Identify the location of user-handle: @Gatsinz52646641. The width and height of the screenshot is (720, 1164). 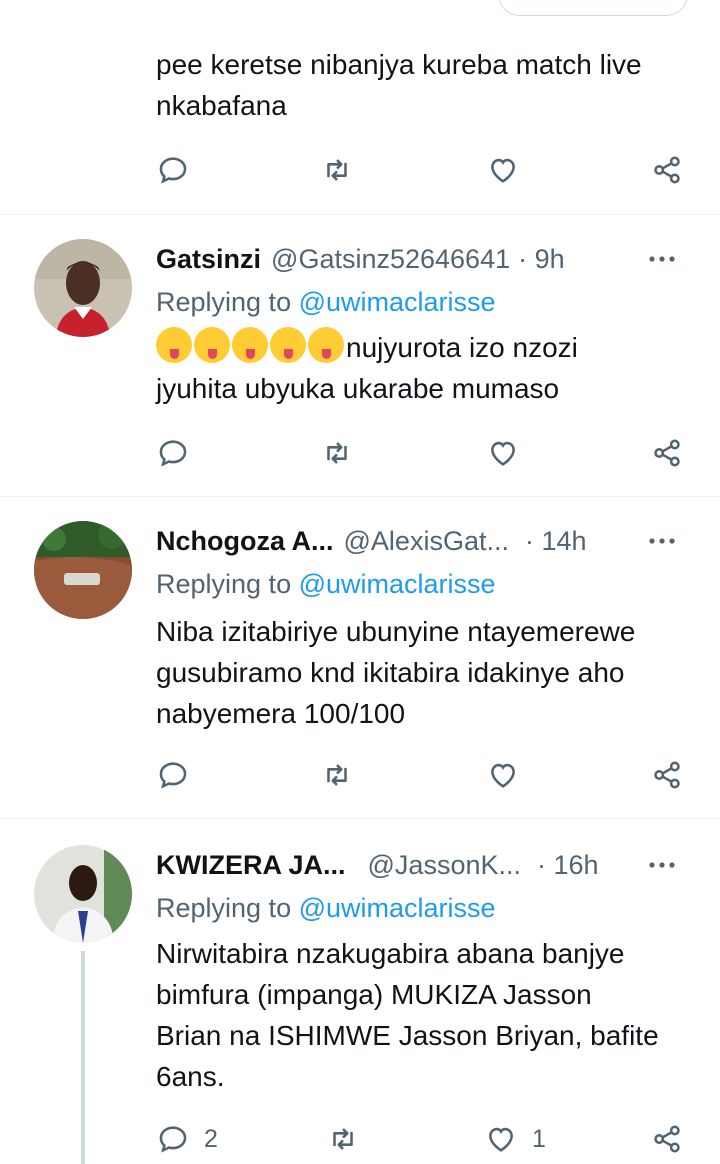
(390, 259).